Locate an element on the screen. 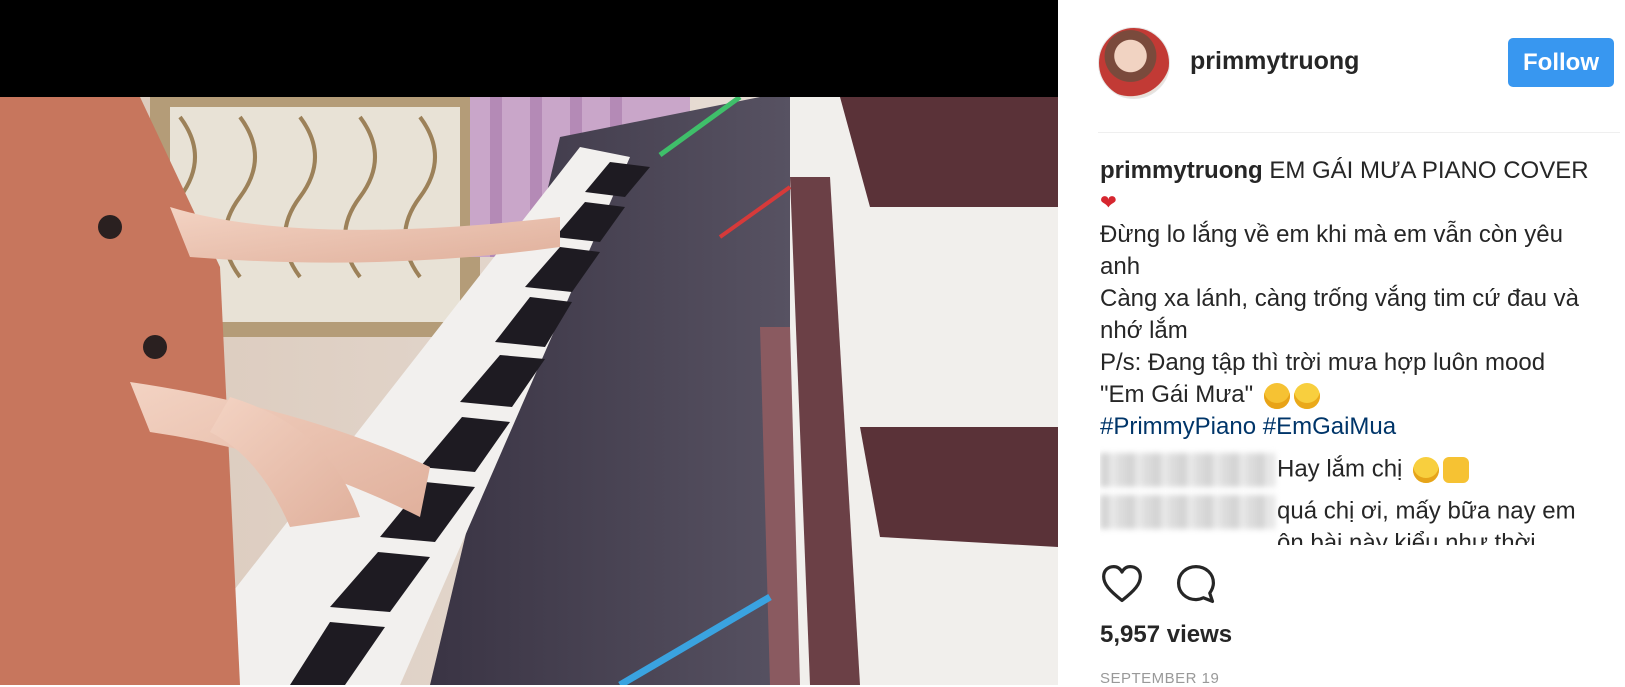 The height and width of the screenshot is (687, 1625). username-link: primmytruong is located at coordinates (1274, 61).